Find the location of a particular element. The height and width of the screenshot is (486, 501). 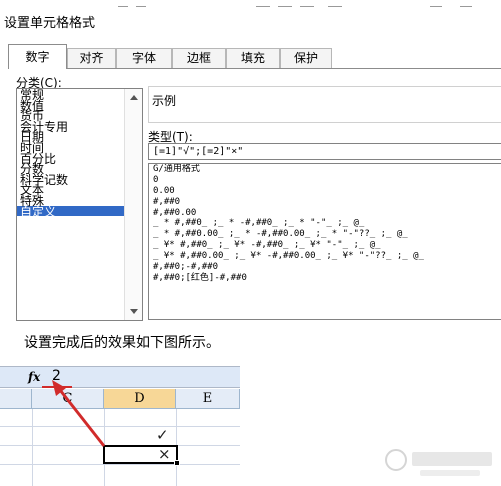

tab-protection: 保护 is located at coordinates (306, 58).